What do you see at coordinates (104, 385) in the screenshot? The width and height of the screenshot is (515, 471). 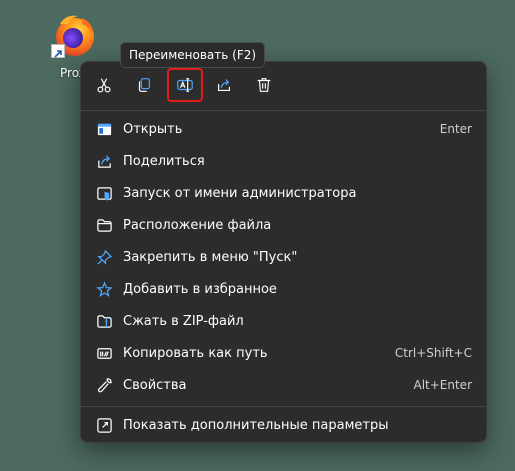 I see `wrench-icon` at bounding box center [104, 385].